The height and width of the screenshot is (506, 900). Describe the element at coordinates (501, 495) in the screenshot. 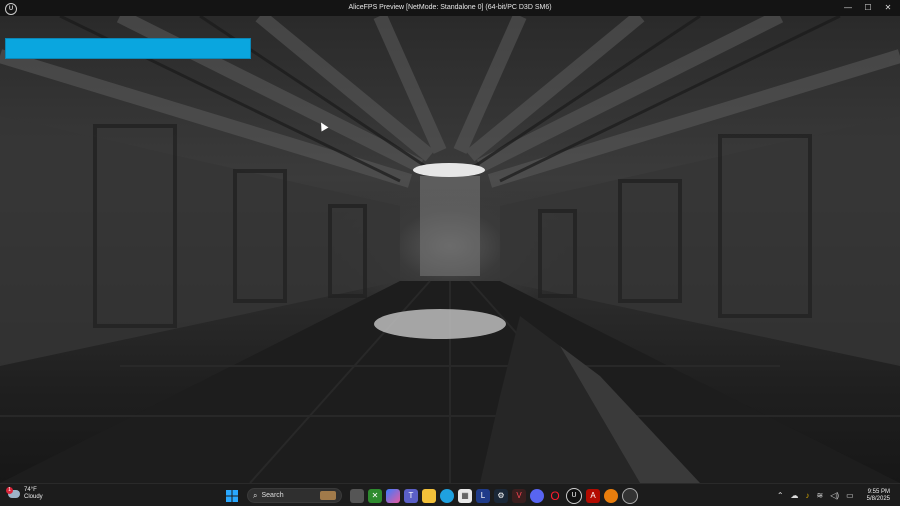

I see `steam-icon: ⚙` at that location.